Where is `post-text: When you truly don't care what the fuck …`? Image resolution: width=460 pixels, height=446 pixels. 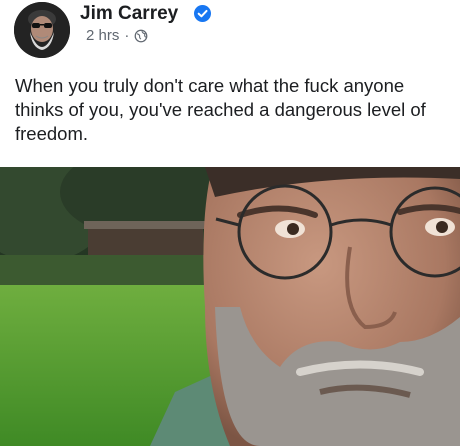
post-text: When you truly don't care what the fuck … is located at coordinates (220, 109).